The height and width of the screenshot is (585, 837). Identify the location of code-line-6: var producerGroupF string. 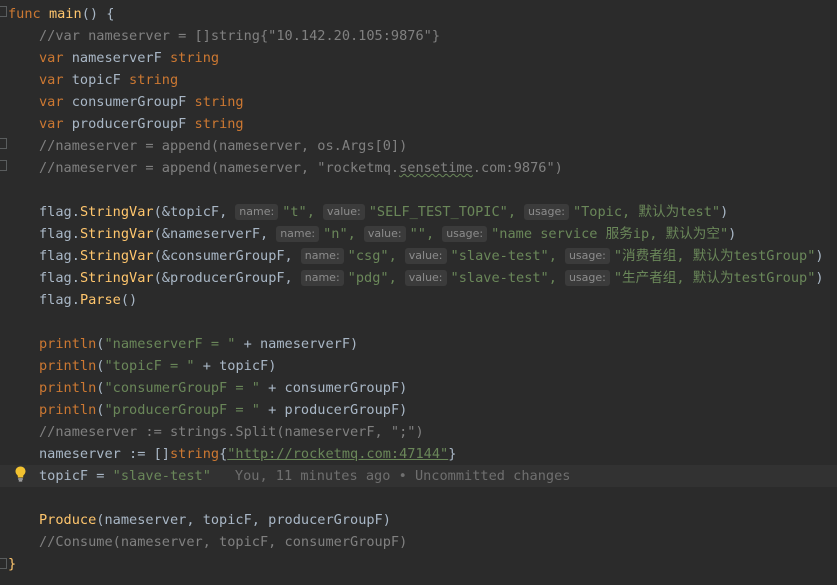
(126, 124).